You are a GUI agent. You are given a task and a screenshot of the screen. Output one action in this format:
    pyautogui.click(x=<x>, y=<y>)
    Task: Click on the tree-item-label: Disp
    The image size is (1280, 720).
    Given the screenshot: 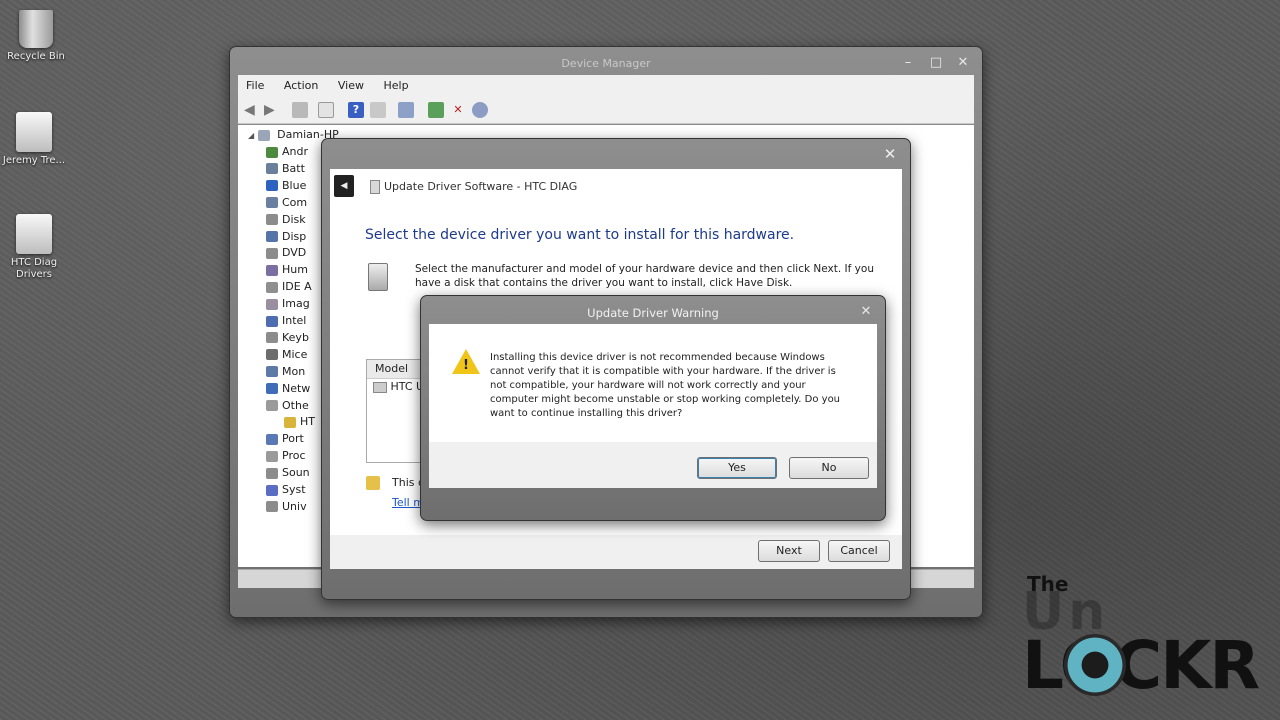 What is the action you would take?
    pyautogui.click(x=294, y=236)
    